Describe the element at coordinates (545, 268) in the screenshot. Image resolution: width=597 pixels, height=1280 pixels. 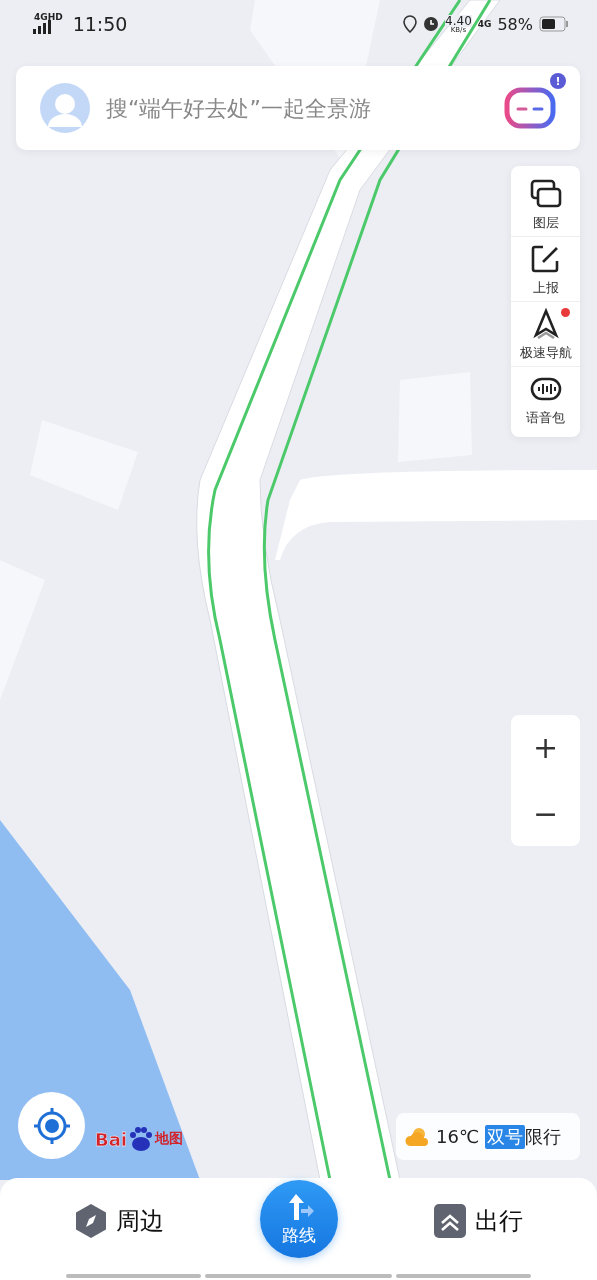
I see `tool-button: 上报` at that location.